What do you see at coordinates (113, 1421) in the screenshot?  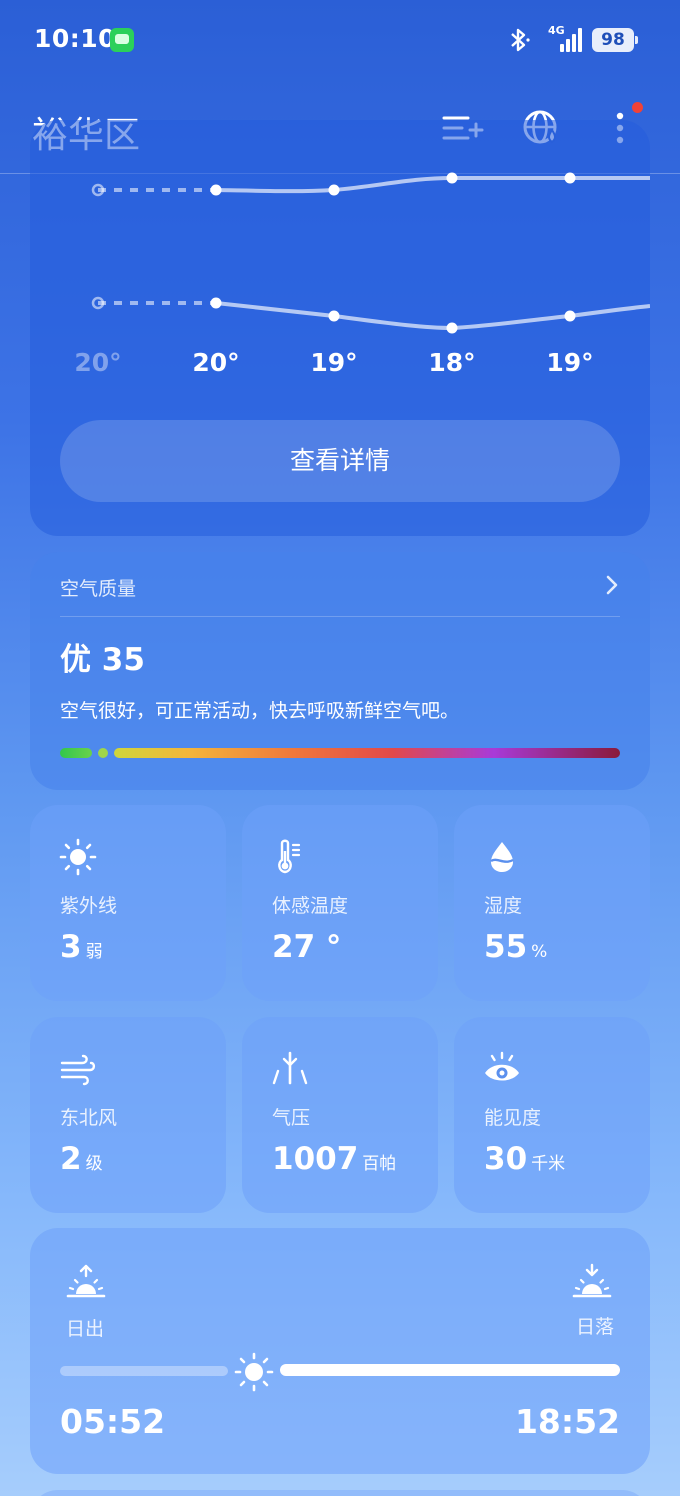 I see `sunrise-time: 05:52` at bounding box center [113, 1421].